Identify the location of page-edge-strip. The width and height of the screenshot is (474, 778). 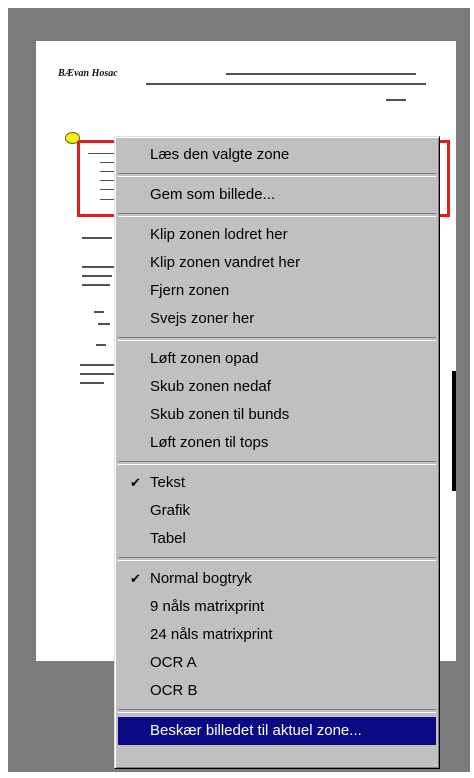
(454, 431).